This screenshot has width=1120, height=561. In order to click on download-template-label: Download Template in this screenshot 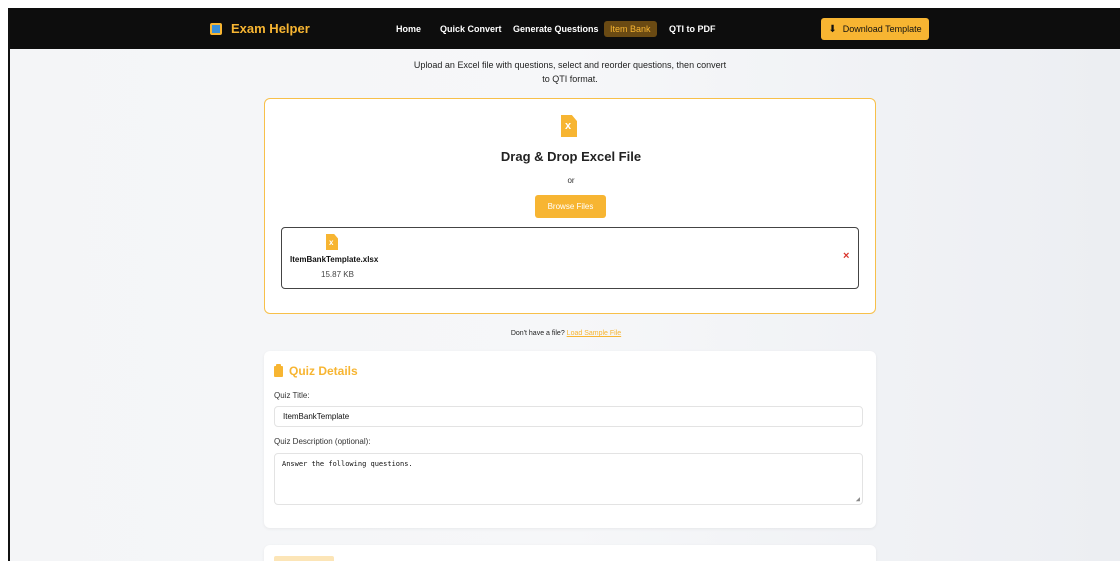, I will do `click(882, 29)`.